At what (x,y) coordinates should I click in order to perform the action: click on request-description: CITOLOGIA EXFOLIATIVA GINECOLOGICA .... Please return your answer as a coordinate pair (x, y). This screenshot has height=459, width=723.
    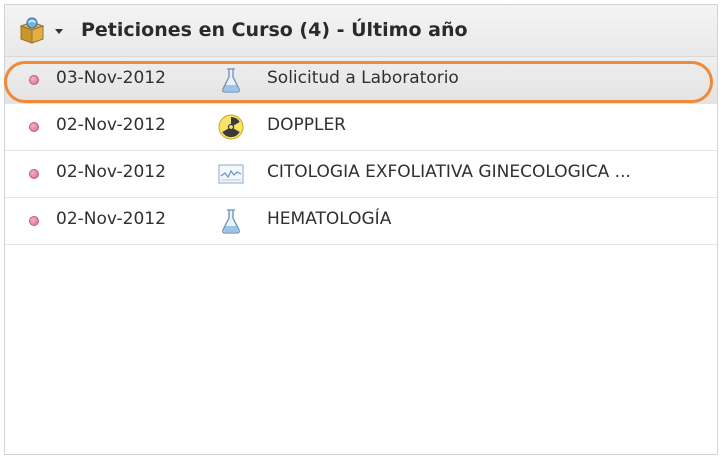
    Looking at the image, I should click on (449, 172).